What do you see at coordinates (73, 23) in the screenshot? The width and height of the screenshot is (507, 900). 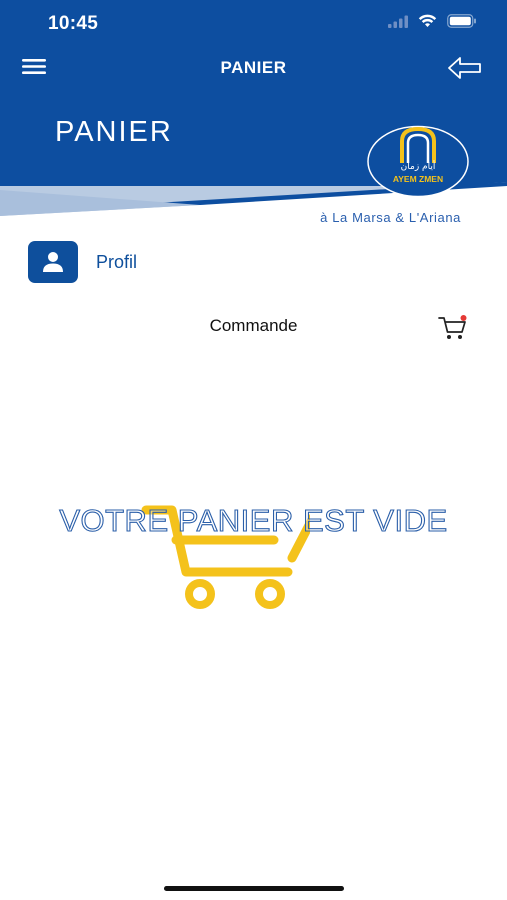 I see `status-time: 10:45` at bounding box center [73, 23].